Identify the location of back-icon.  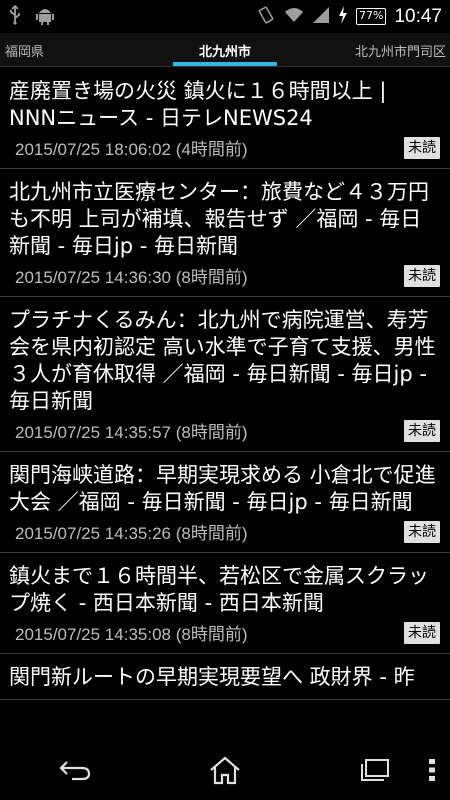
(75, 770).